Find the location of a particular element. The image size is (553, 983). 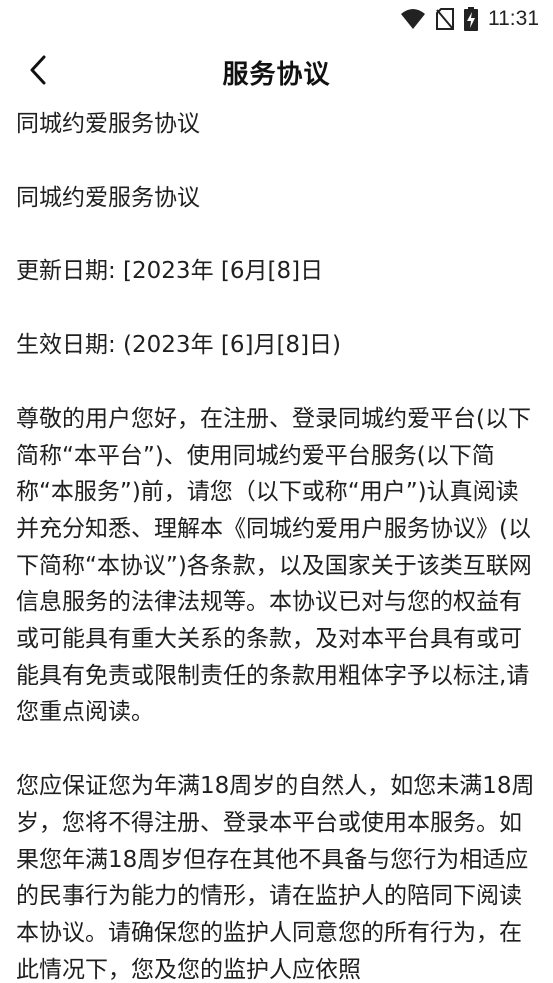

nav-bar: 服务协议 is located at coordinates (276, 72).